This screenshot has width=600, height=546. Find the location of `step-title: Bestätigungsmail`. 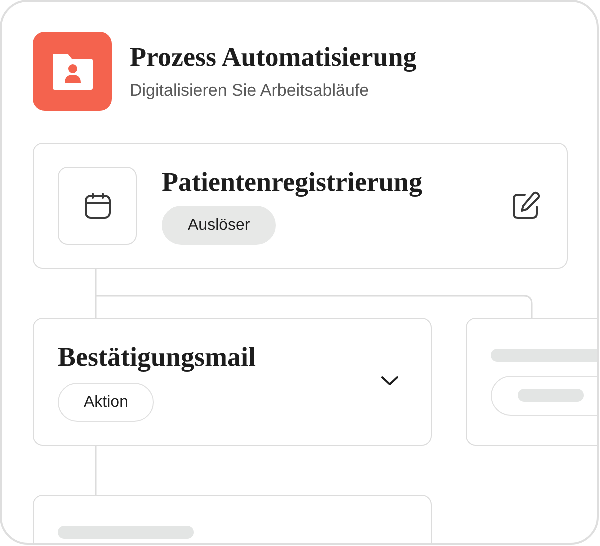

step-title: Bestätigungsmail is located at coordinates (157, 357).